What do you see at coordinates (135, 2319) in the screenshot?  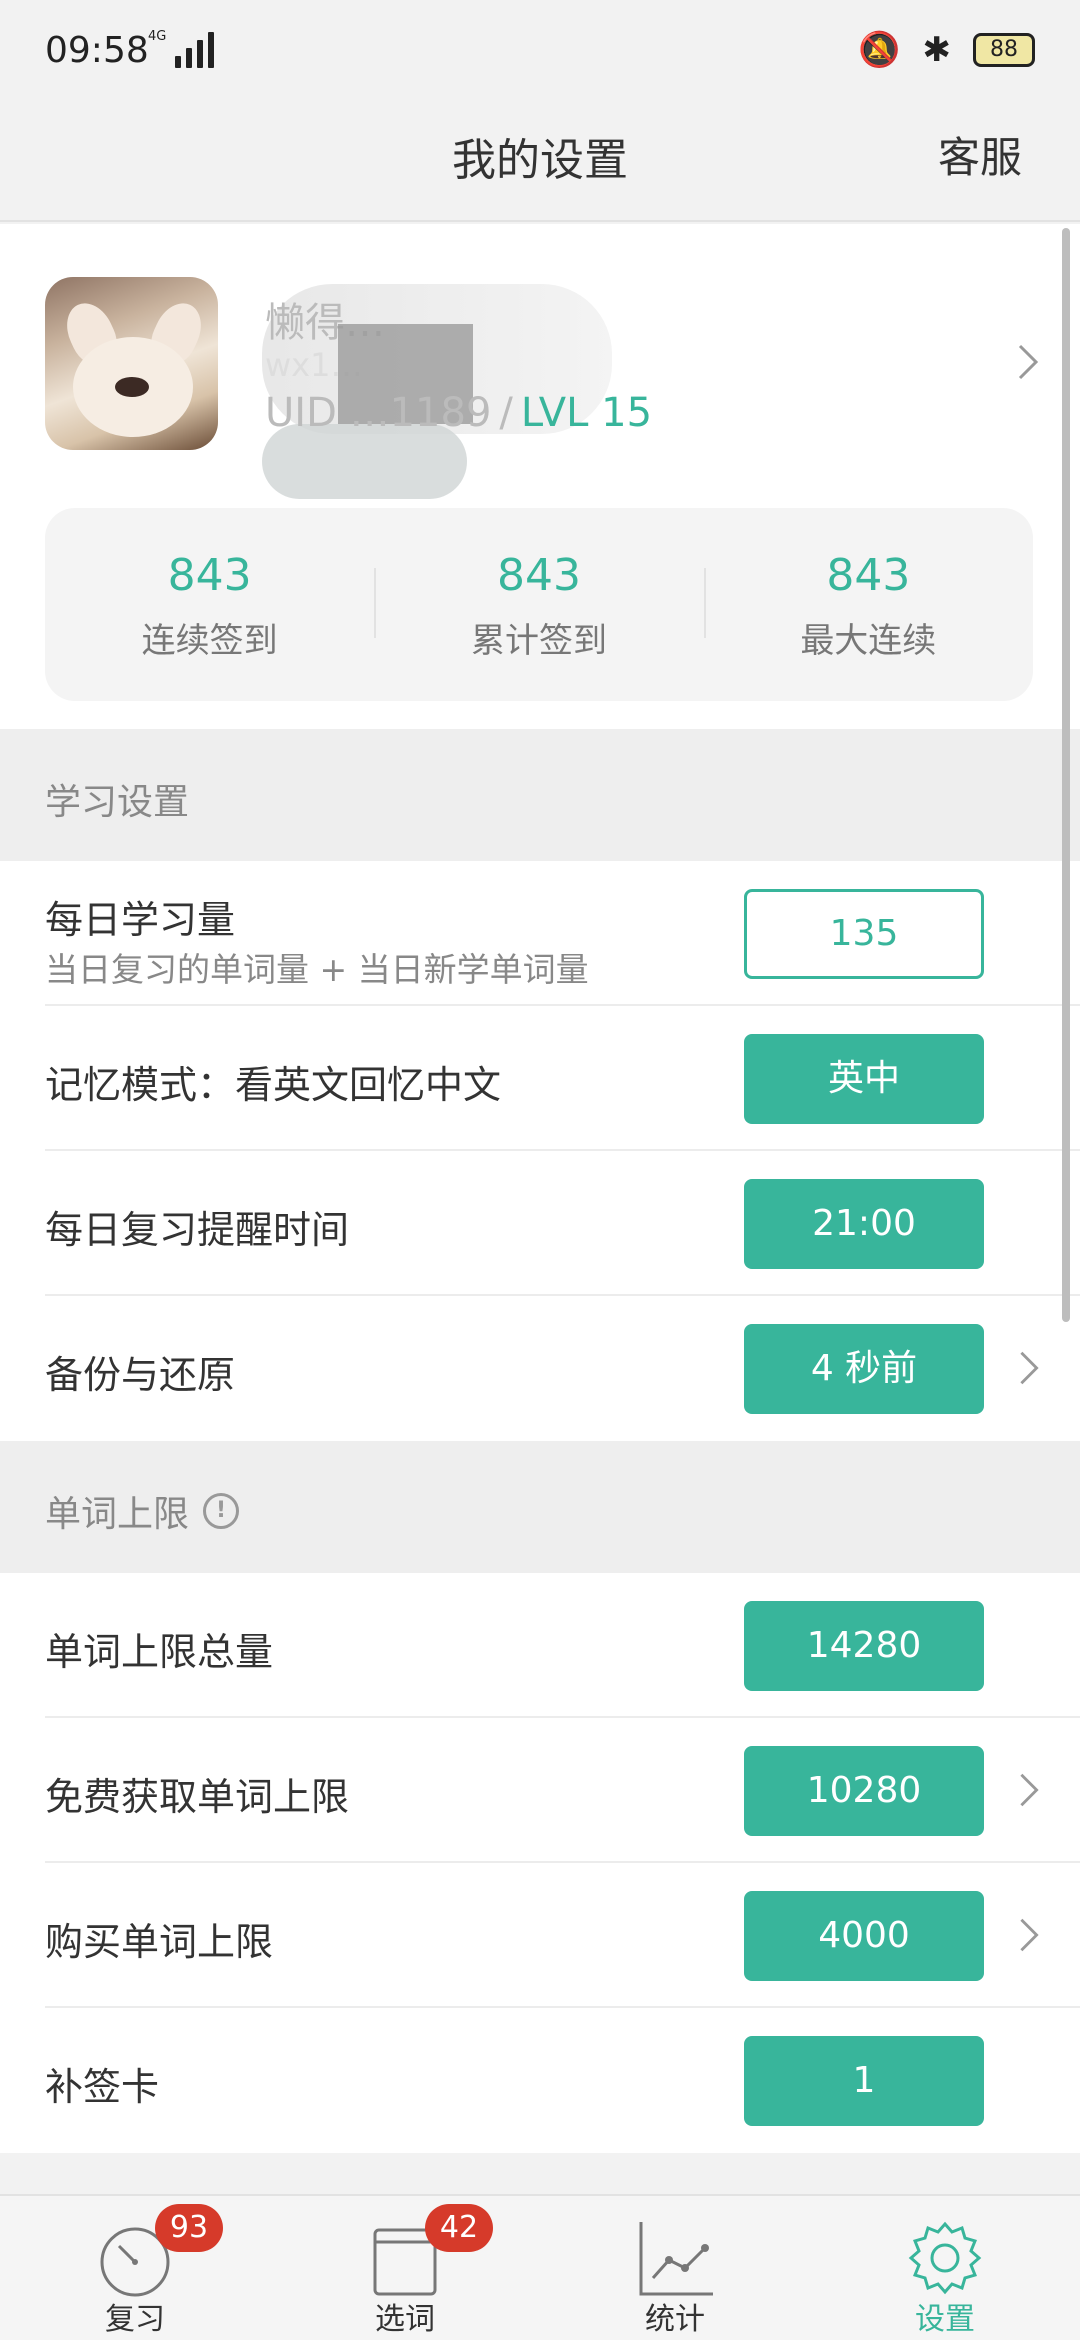 I see `nav-label: 复习` at bounding box center [135, 2319].